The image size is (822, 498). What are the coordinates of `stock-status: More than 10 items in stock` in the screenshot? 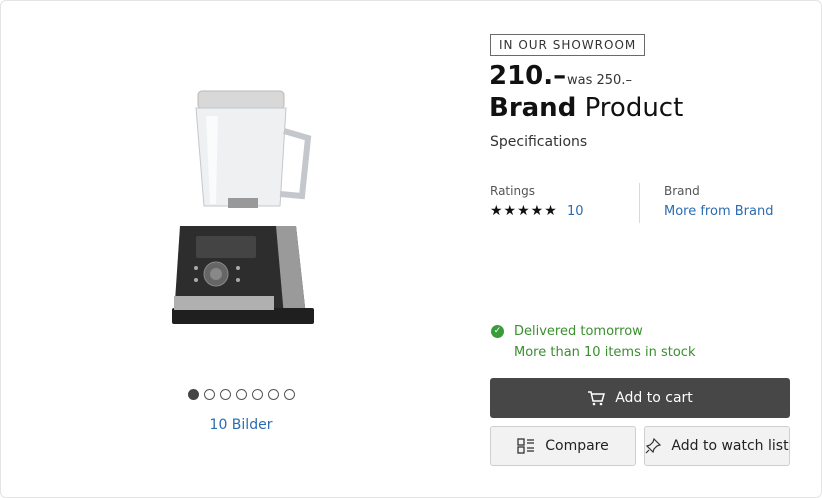 It's located at (605, 352).